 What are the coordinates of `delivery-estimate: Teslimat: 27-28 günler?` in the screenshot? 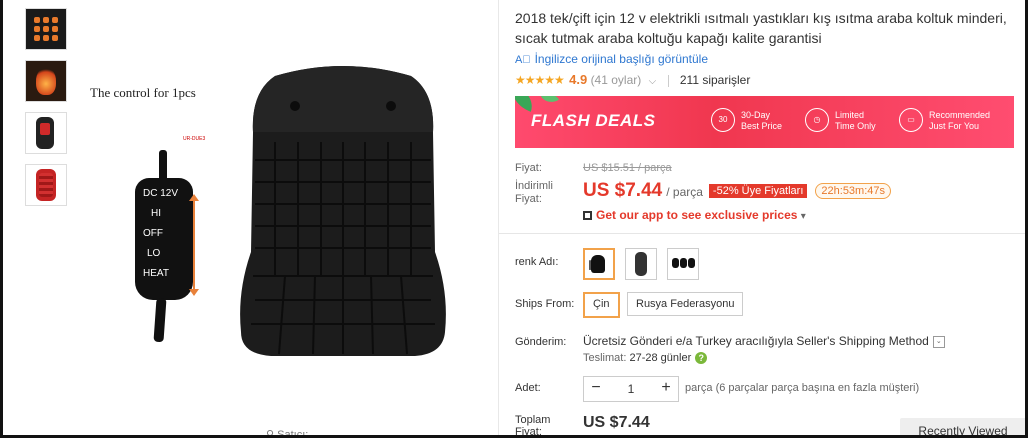 It's located at (645, 358).